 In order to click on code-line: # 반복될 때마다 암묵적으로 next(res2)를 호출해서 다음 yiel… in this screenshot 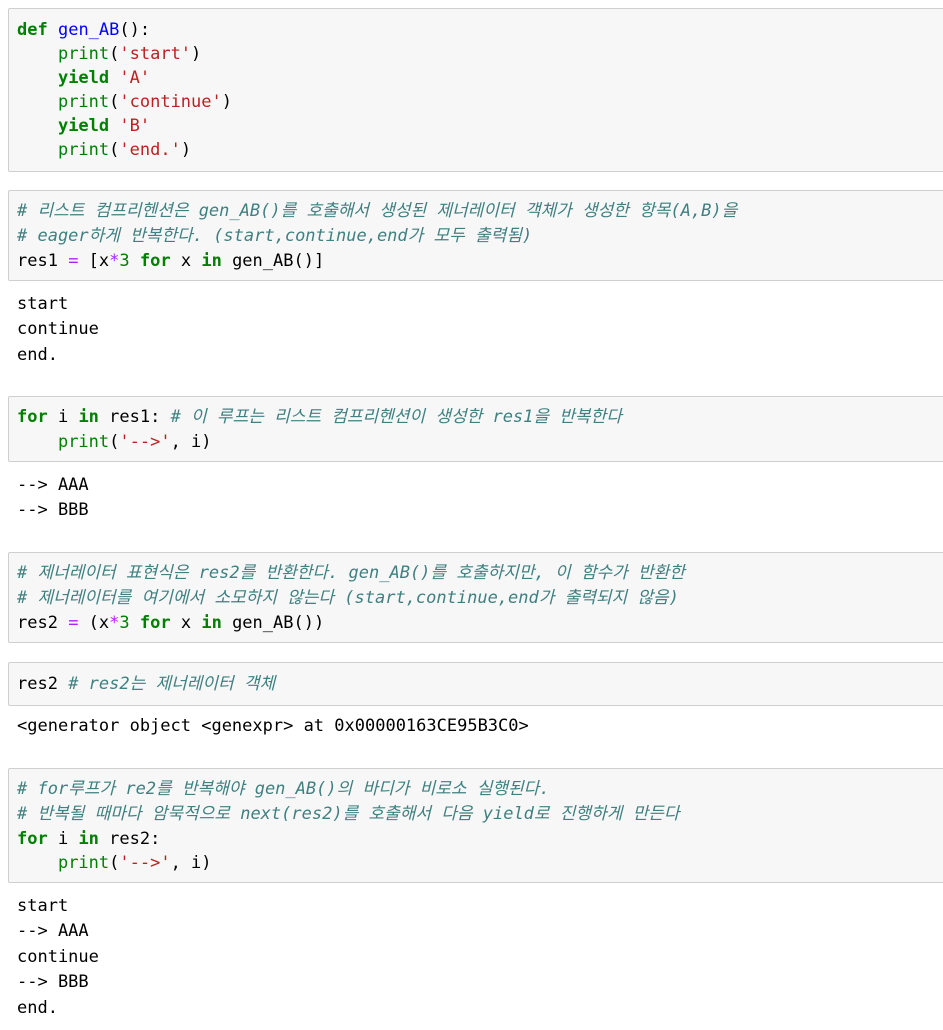, I will do `click(348, 814)`.